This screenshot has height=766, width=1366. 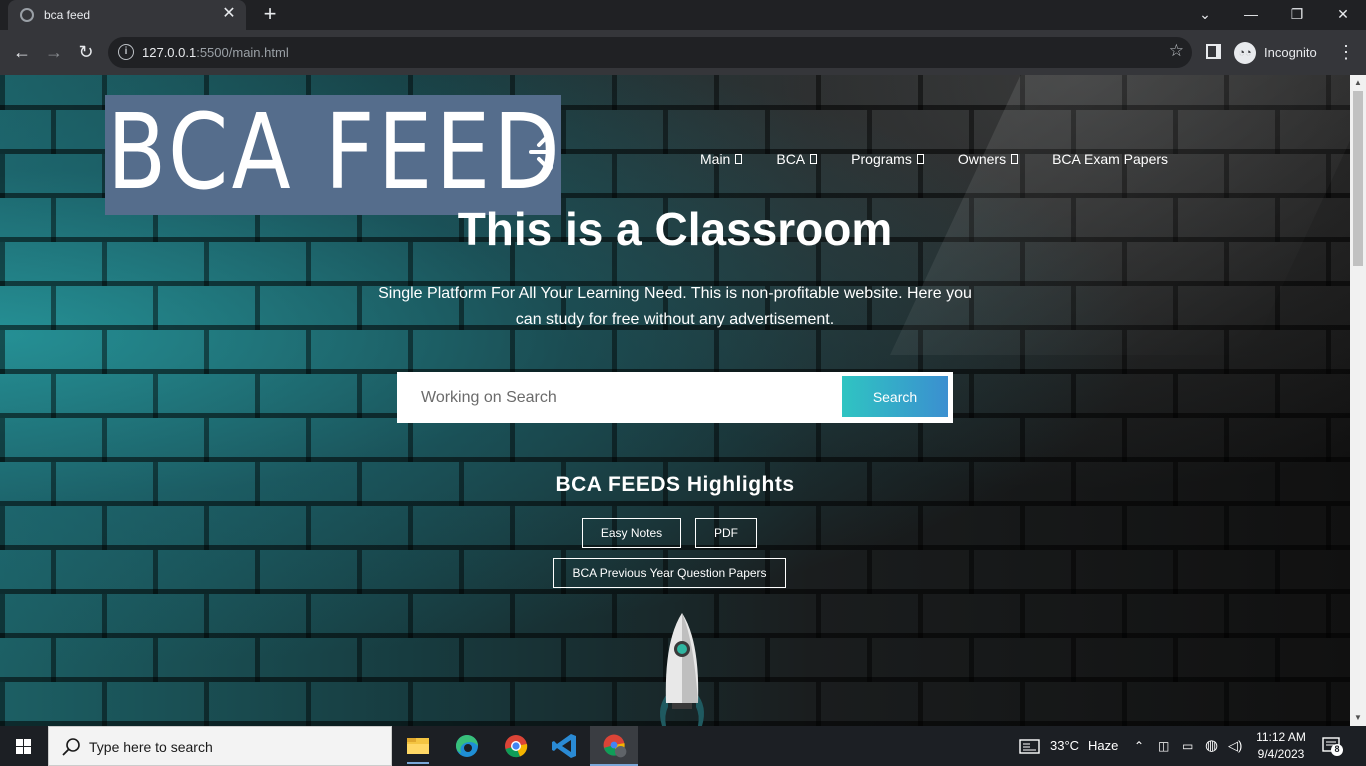 I want to click on site-logo: BCA FEED, so click(x=333, y=155).